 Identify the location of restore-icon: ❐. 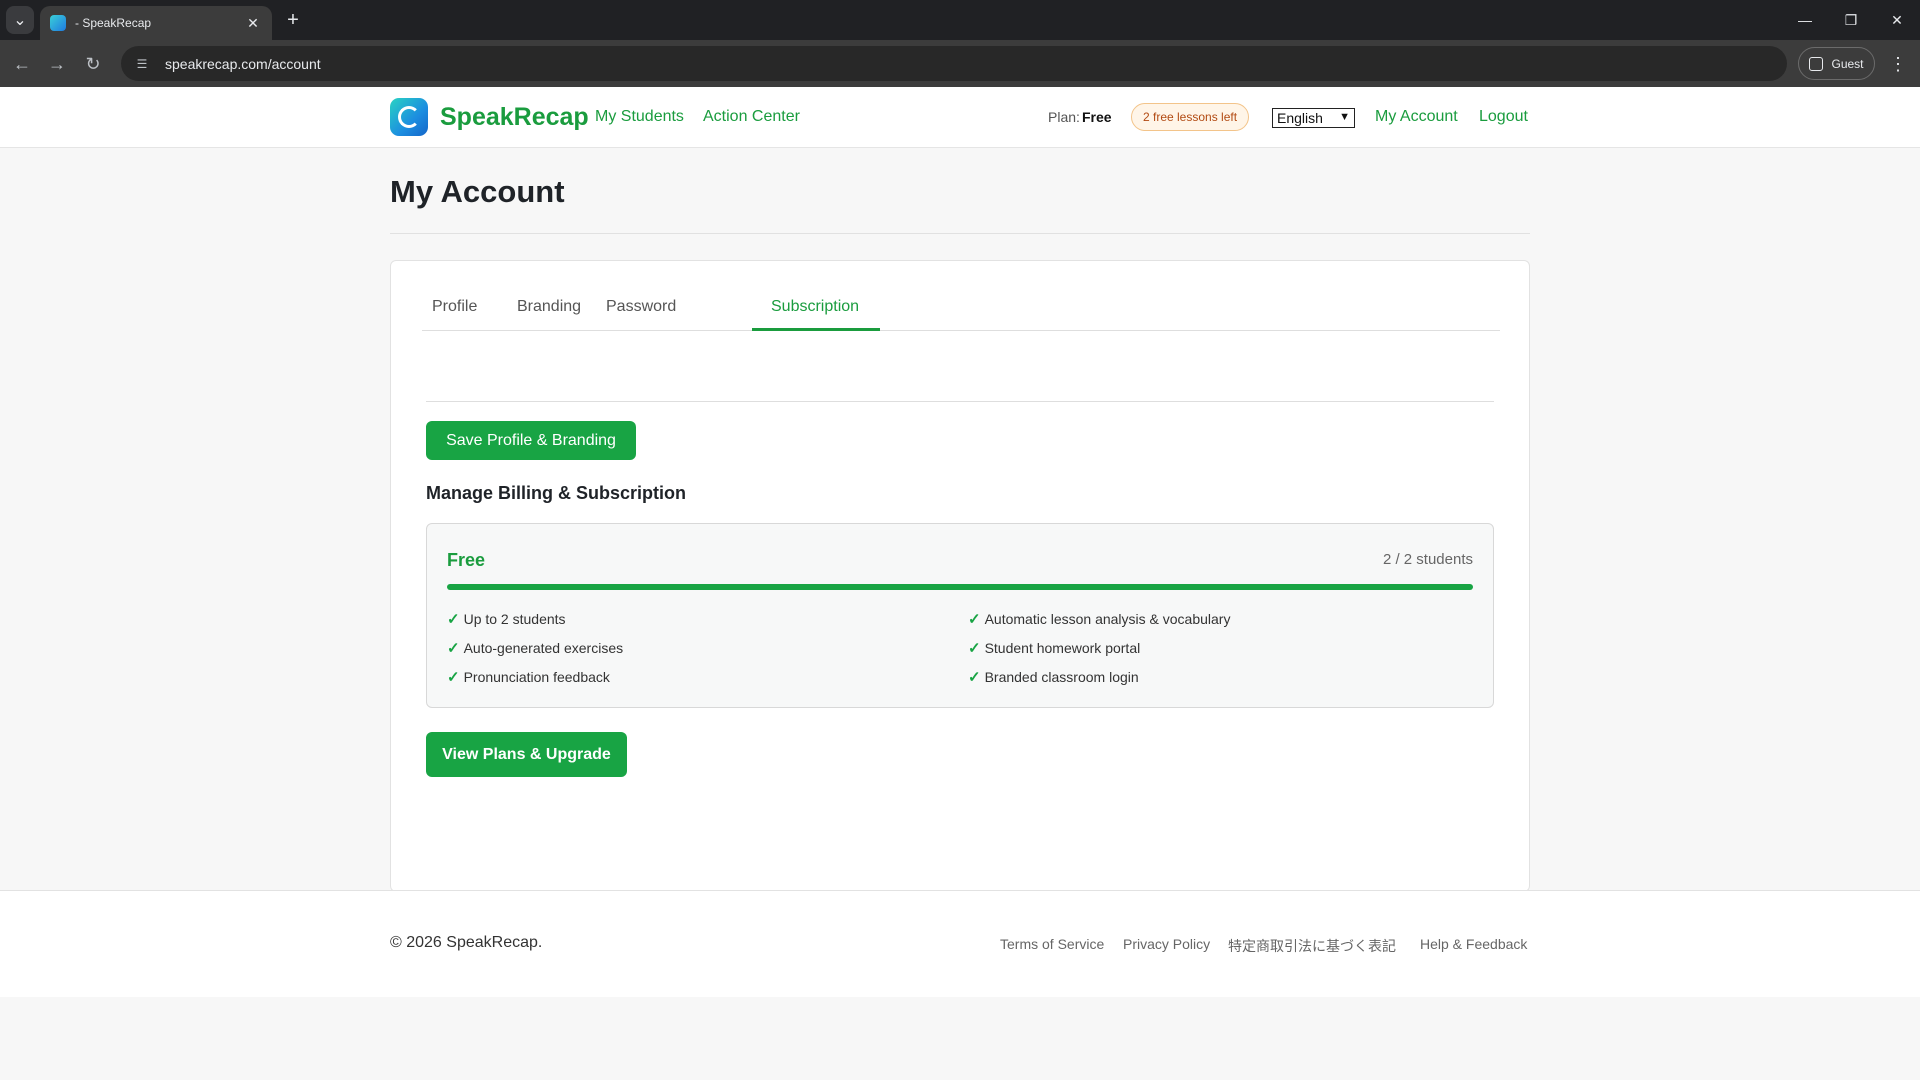
(1851, 20).